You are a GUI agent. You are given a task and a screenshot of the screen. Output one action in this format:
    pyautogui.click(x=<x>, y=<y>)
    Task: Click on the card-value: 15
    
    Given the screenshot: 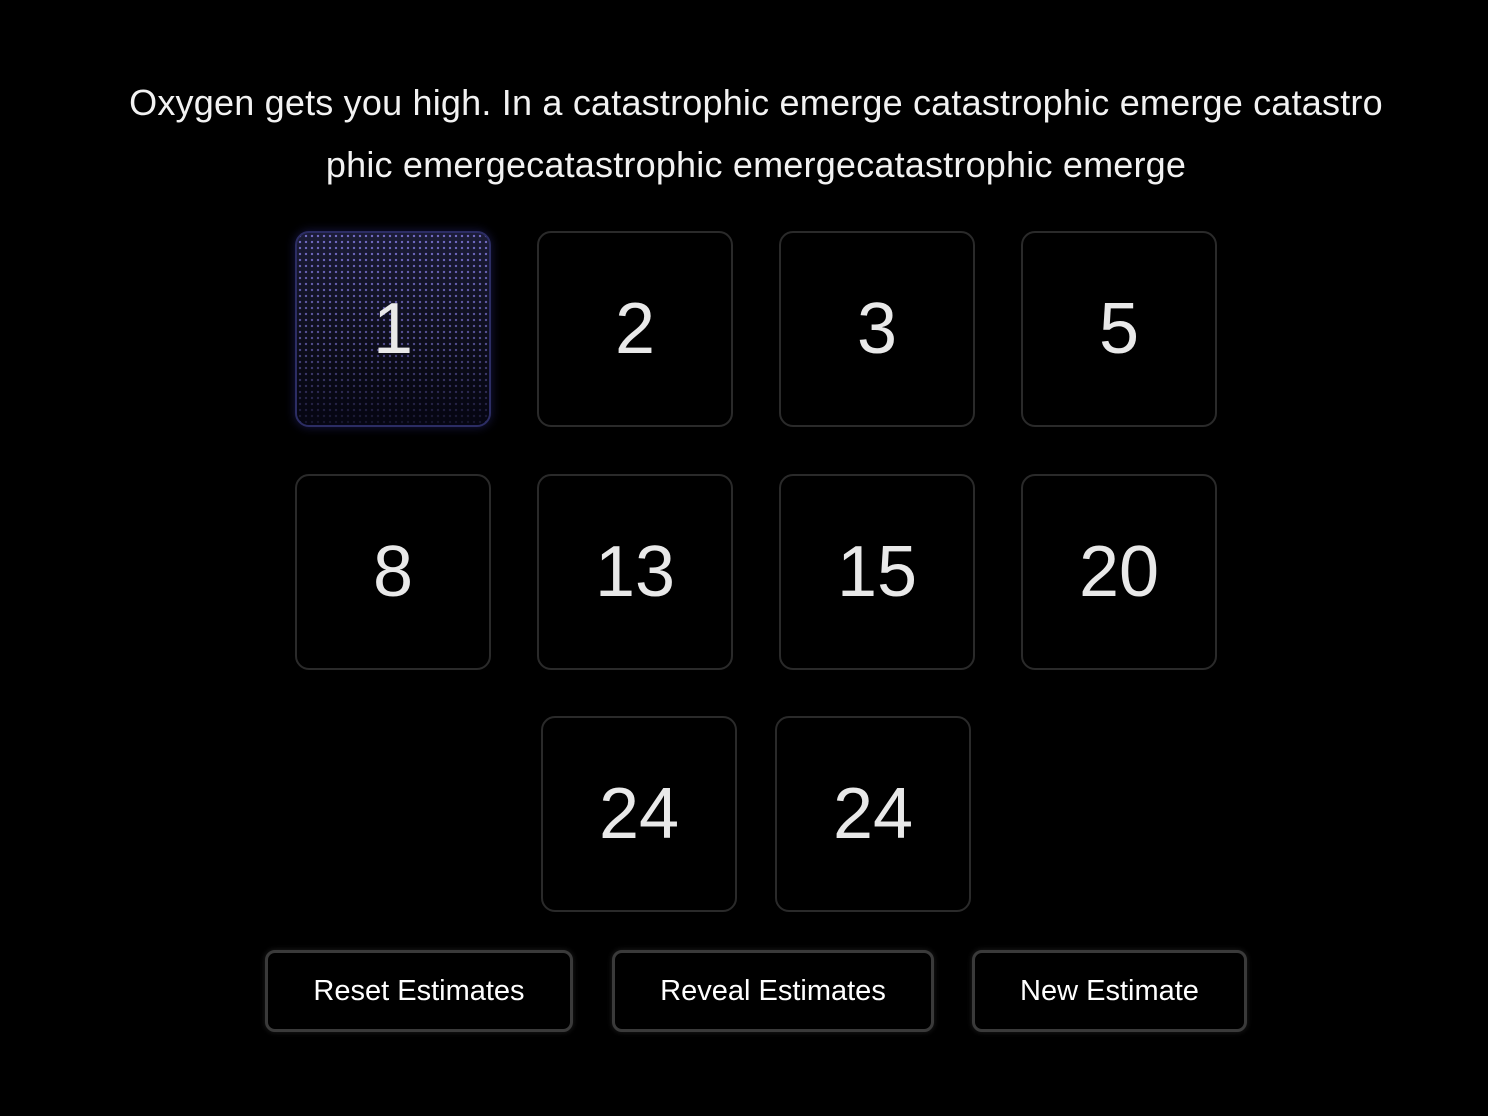 What is the action you would take?
    pyautogui.click(x=877, y=572)
    